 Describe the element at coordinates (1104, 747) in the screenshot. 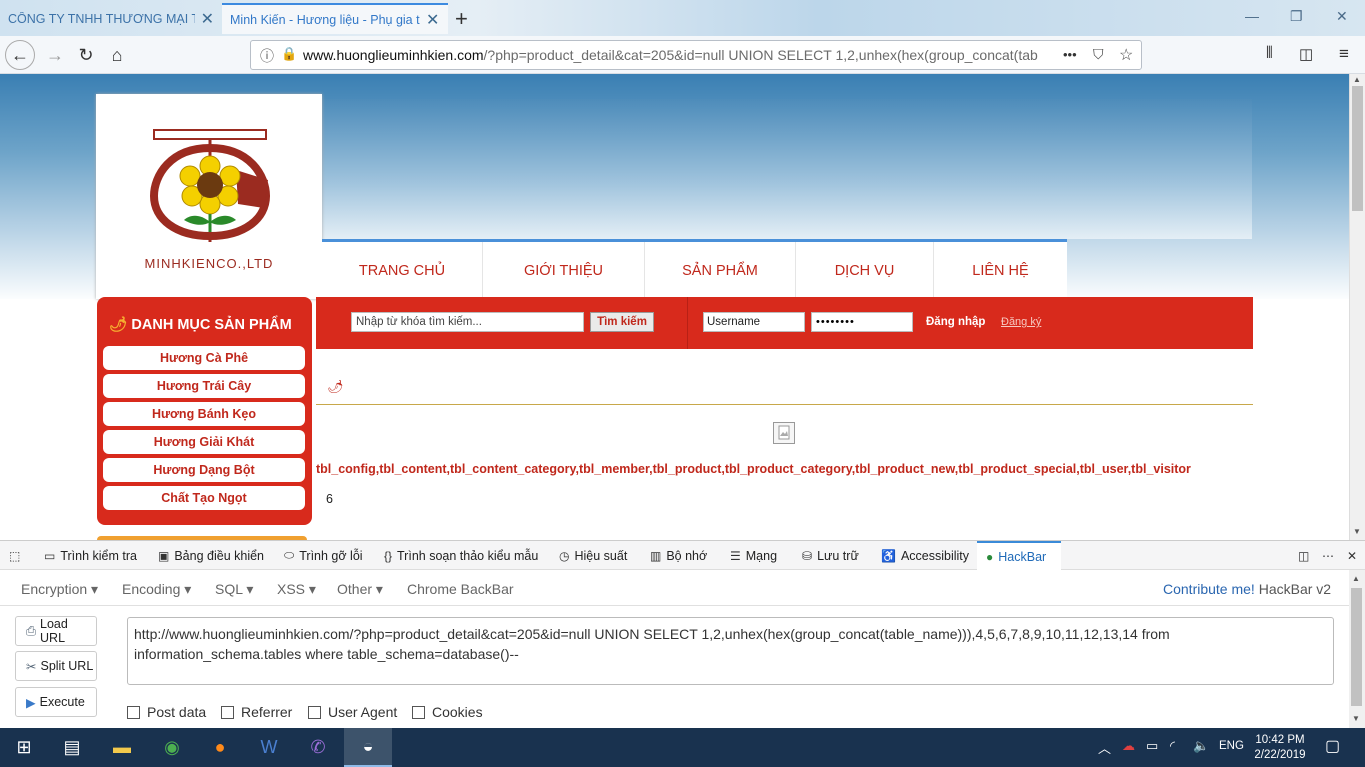

I see `tray-expand-icon: ︿` at that location.